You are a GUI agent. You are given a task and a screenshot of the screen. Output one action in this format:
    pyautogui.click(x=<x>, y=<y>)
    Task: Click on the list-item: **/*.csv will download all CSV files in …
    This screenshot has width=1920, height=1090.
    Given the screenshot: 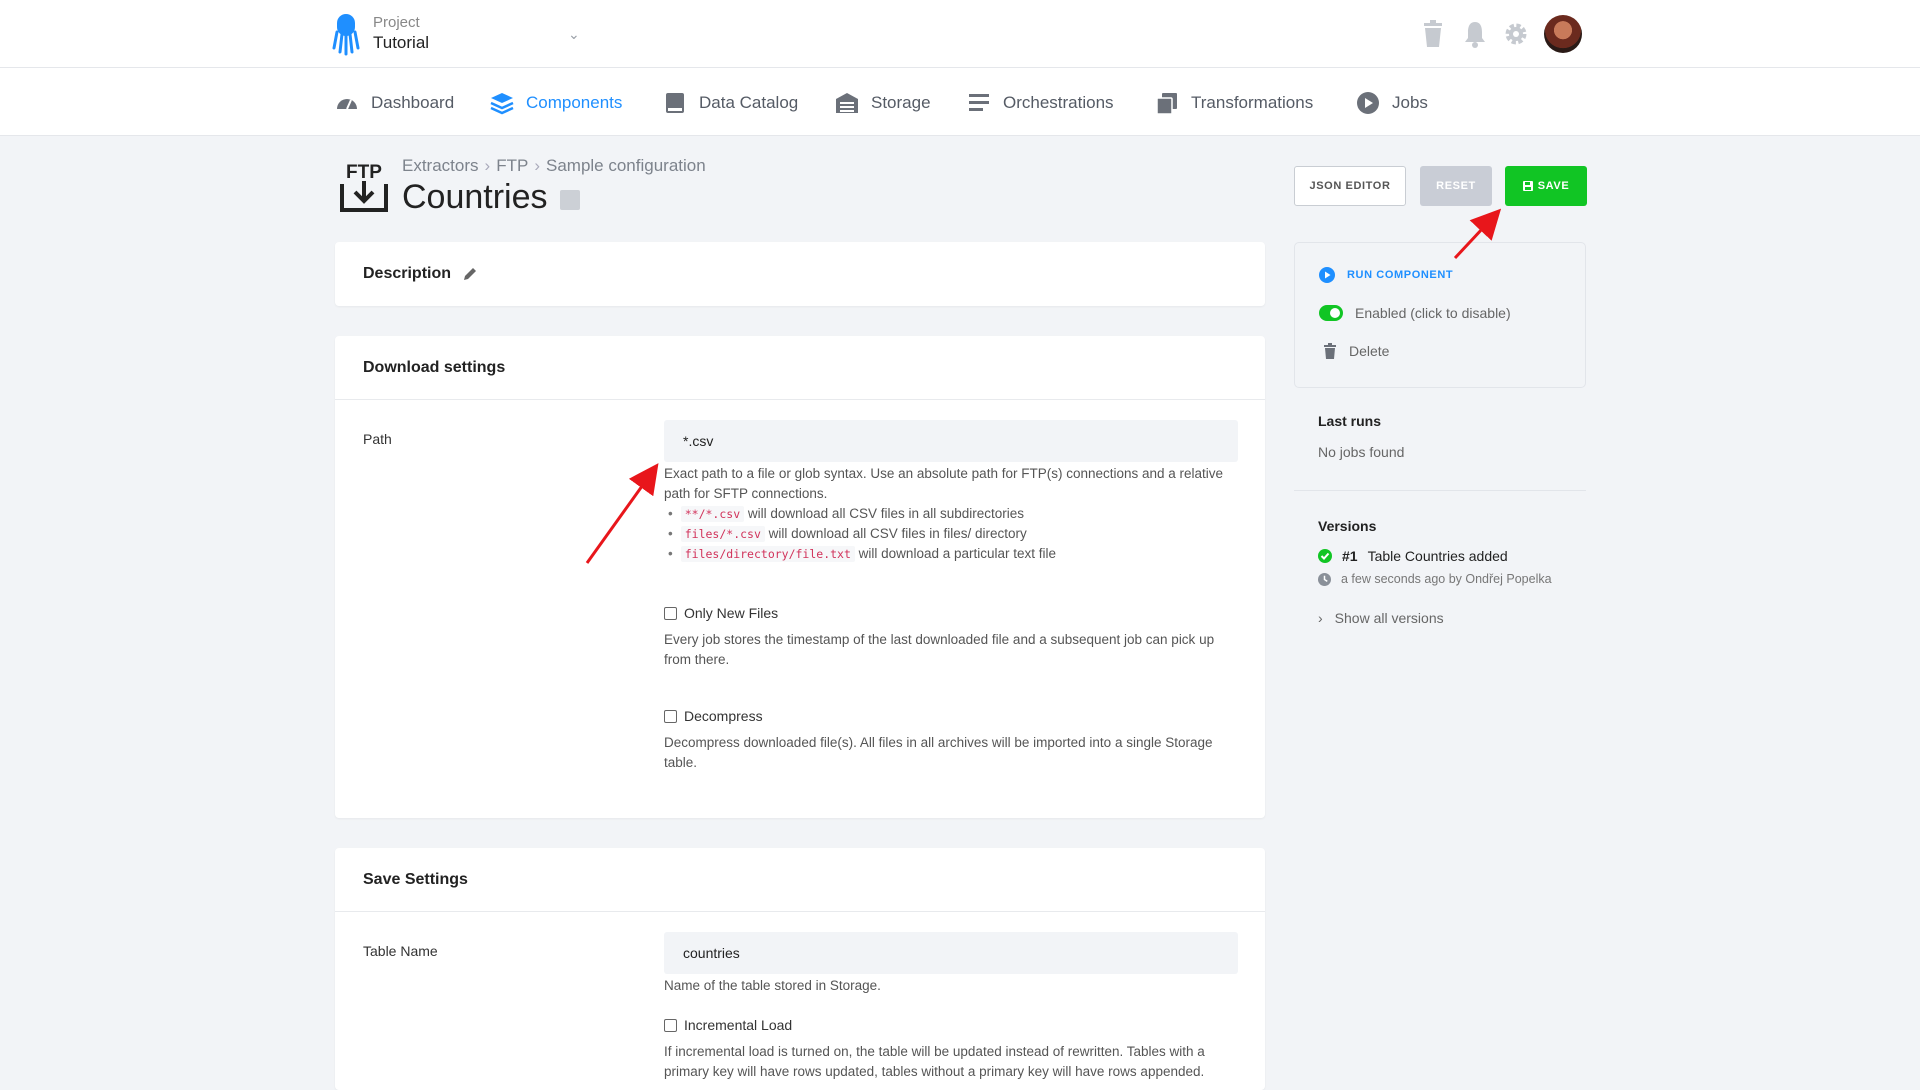 What is the action you would take?
    pyautogui.click(x=953, y=514)
    